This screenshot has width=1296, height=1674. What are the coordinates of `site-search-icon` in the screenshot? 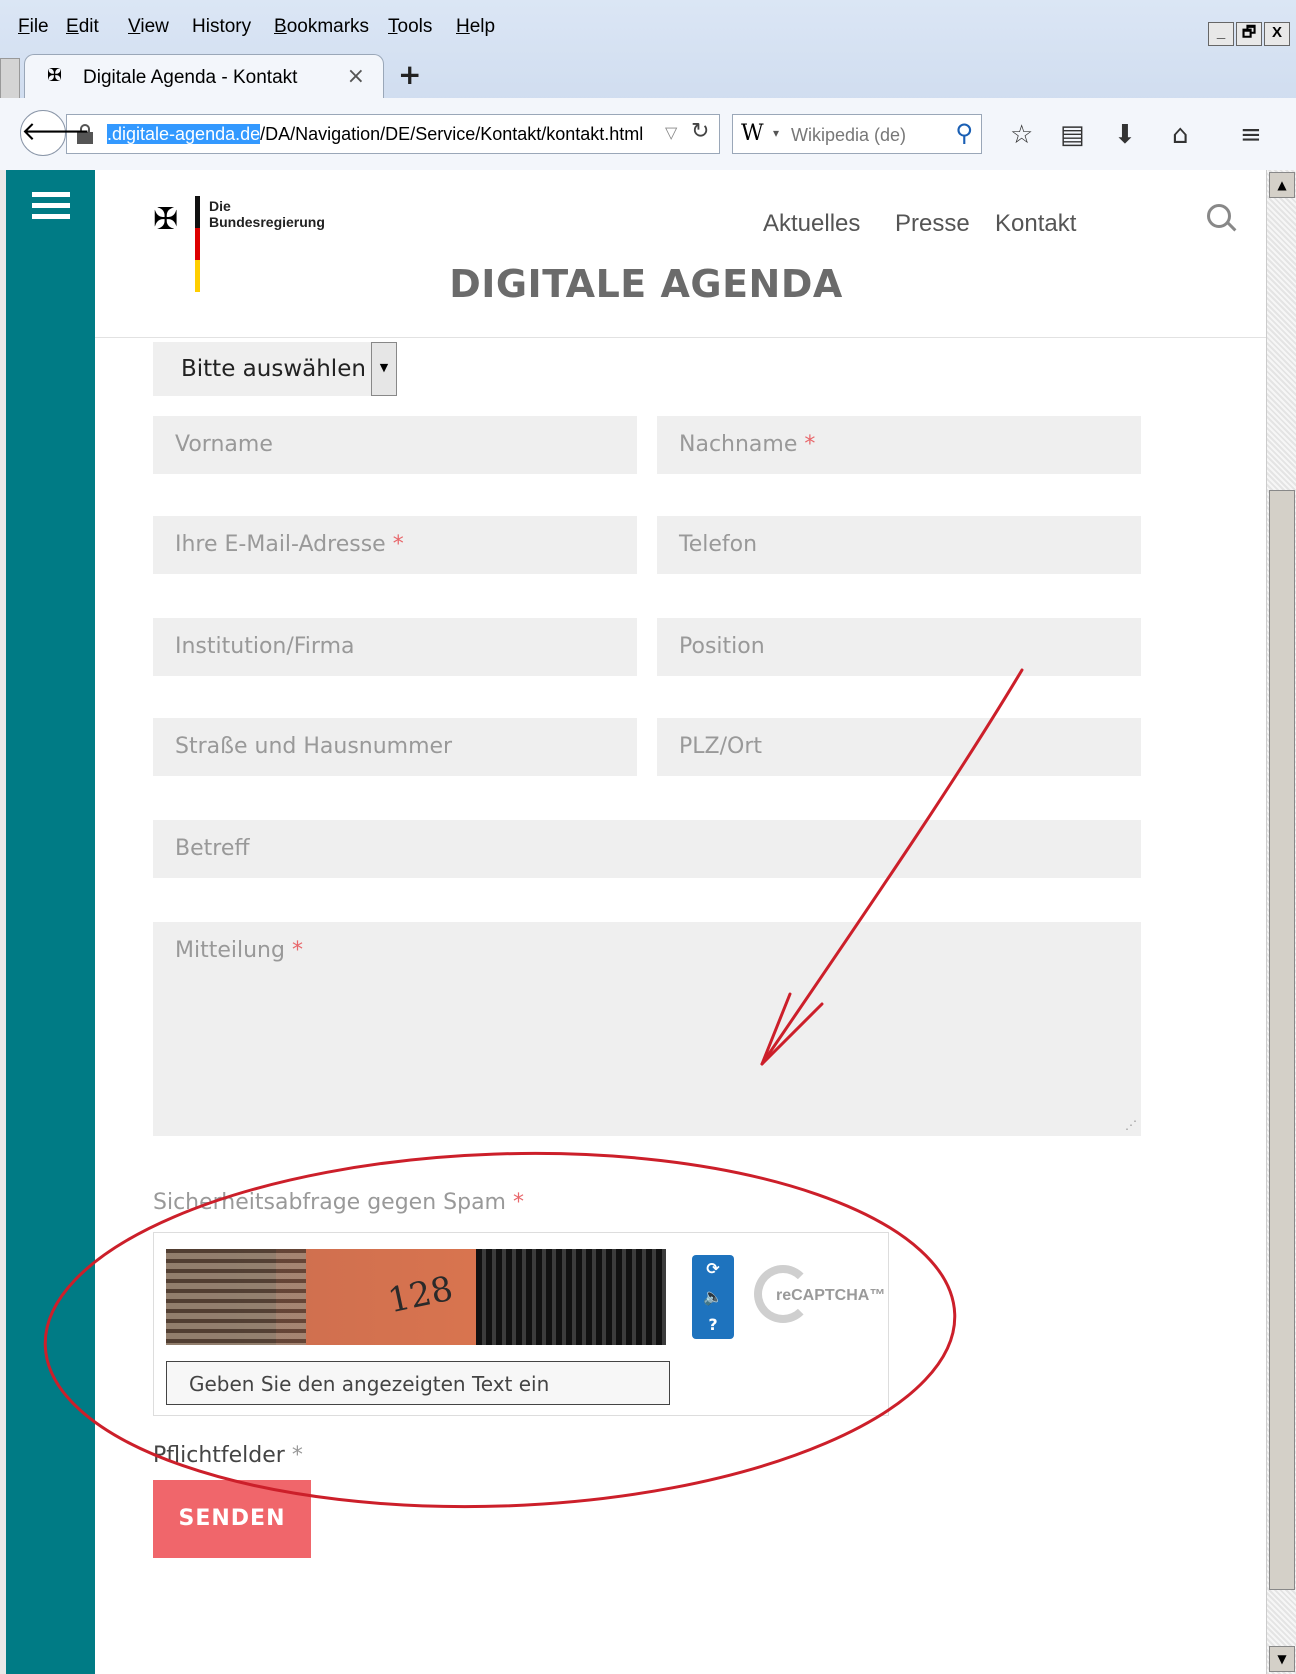 It's located at (1222, 218).